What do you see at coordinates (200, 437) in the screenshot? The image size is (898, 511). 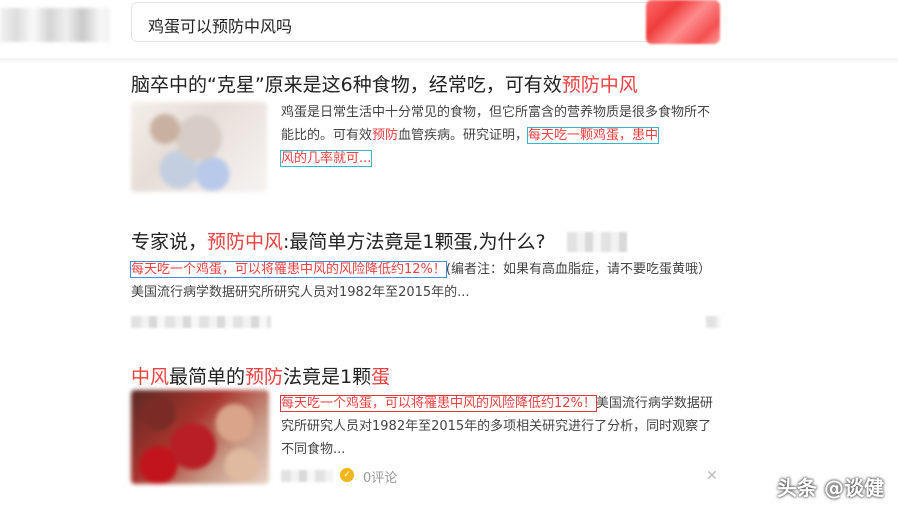 I see `result-3-thumbnail` at bounding box center [200, 437].